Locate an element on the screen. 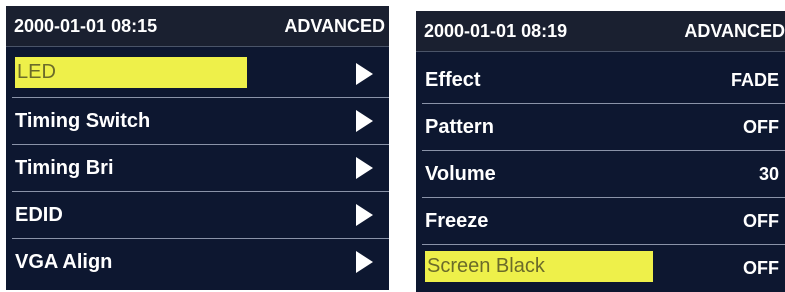 Image resolution: width=785 pixels, height=292 pixels. menu-item-freeze: Freeze OFF is located at coordinates (600, 221).